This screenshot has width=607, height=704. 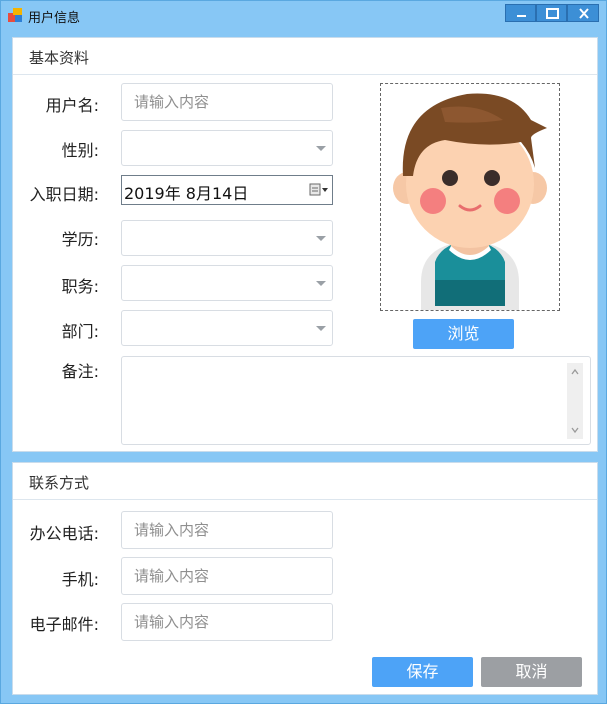 I want to click on remark-label: 备注:, so click(x=80, y=371).